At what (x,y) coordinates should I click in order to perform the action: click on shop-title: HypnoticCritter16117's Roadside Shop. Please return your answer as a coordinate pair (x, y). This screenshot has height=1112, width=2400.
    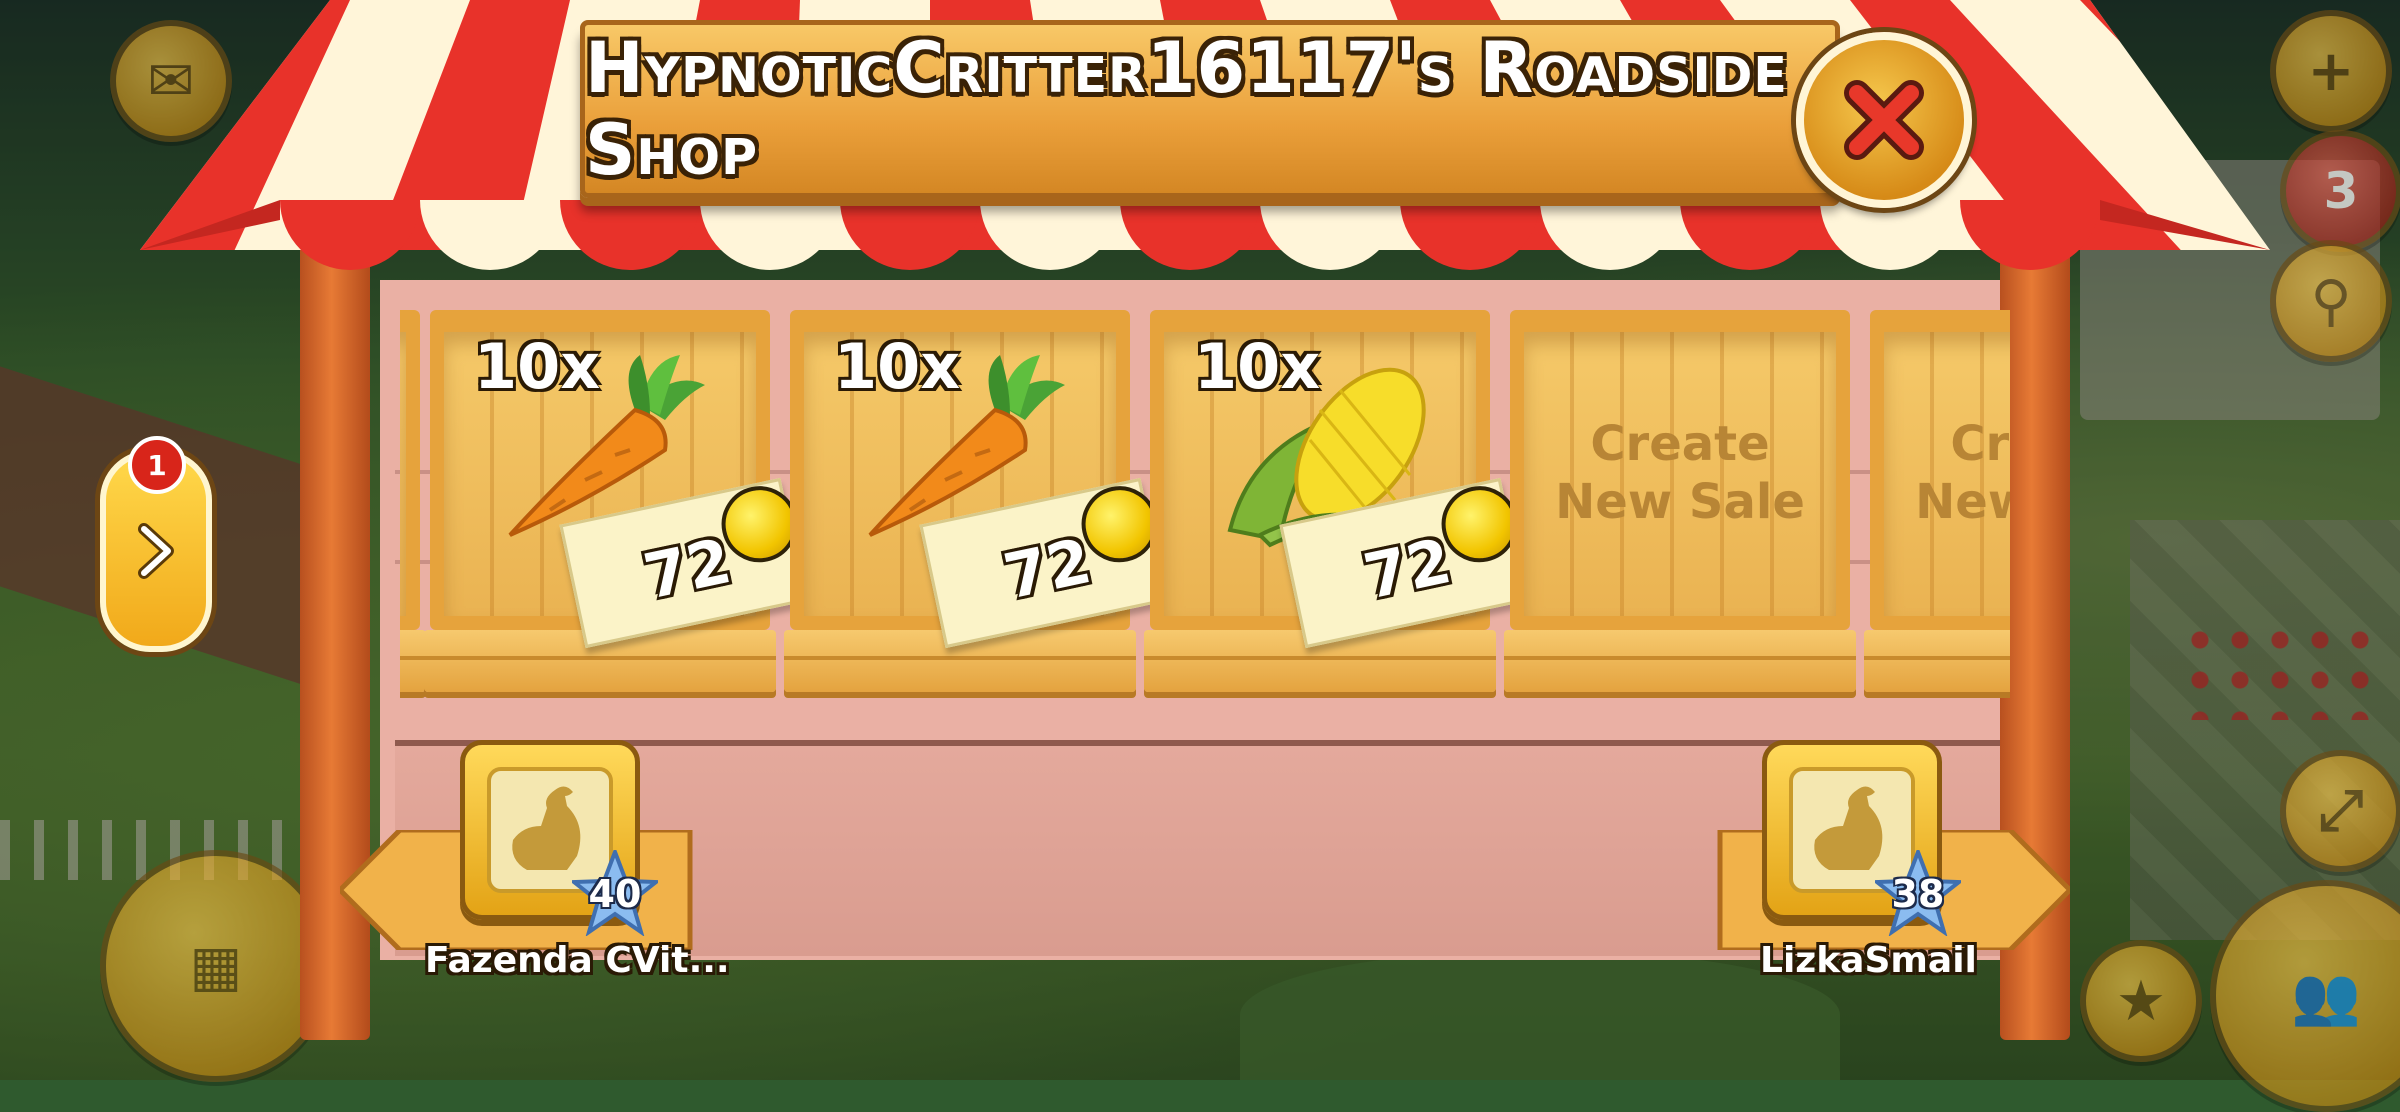
    Looking at the image, I should click on (1186, 109).